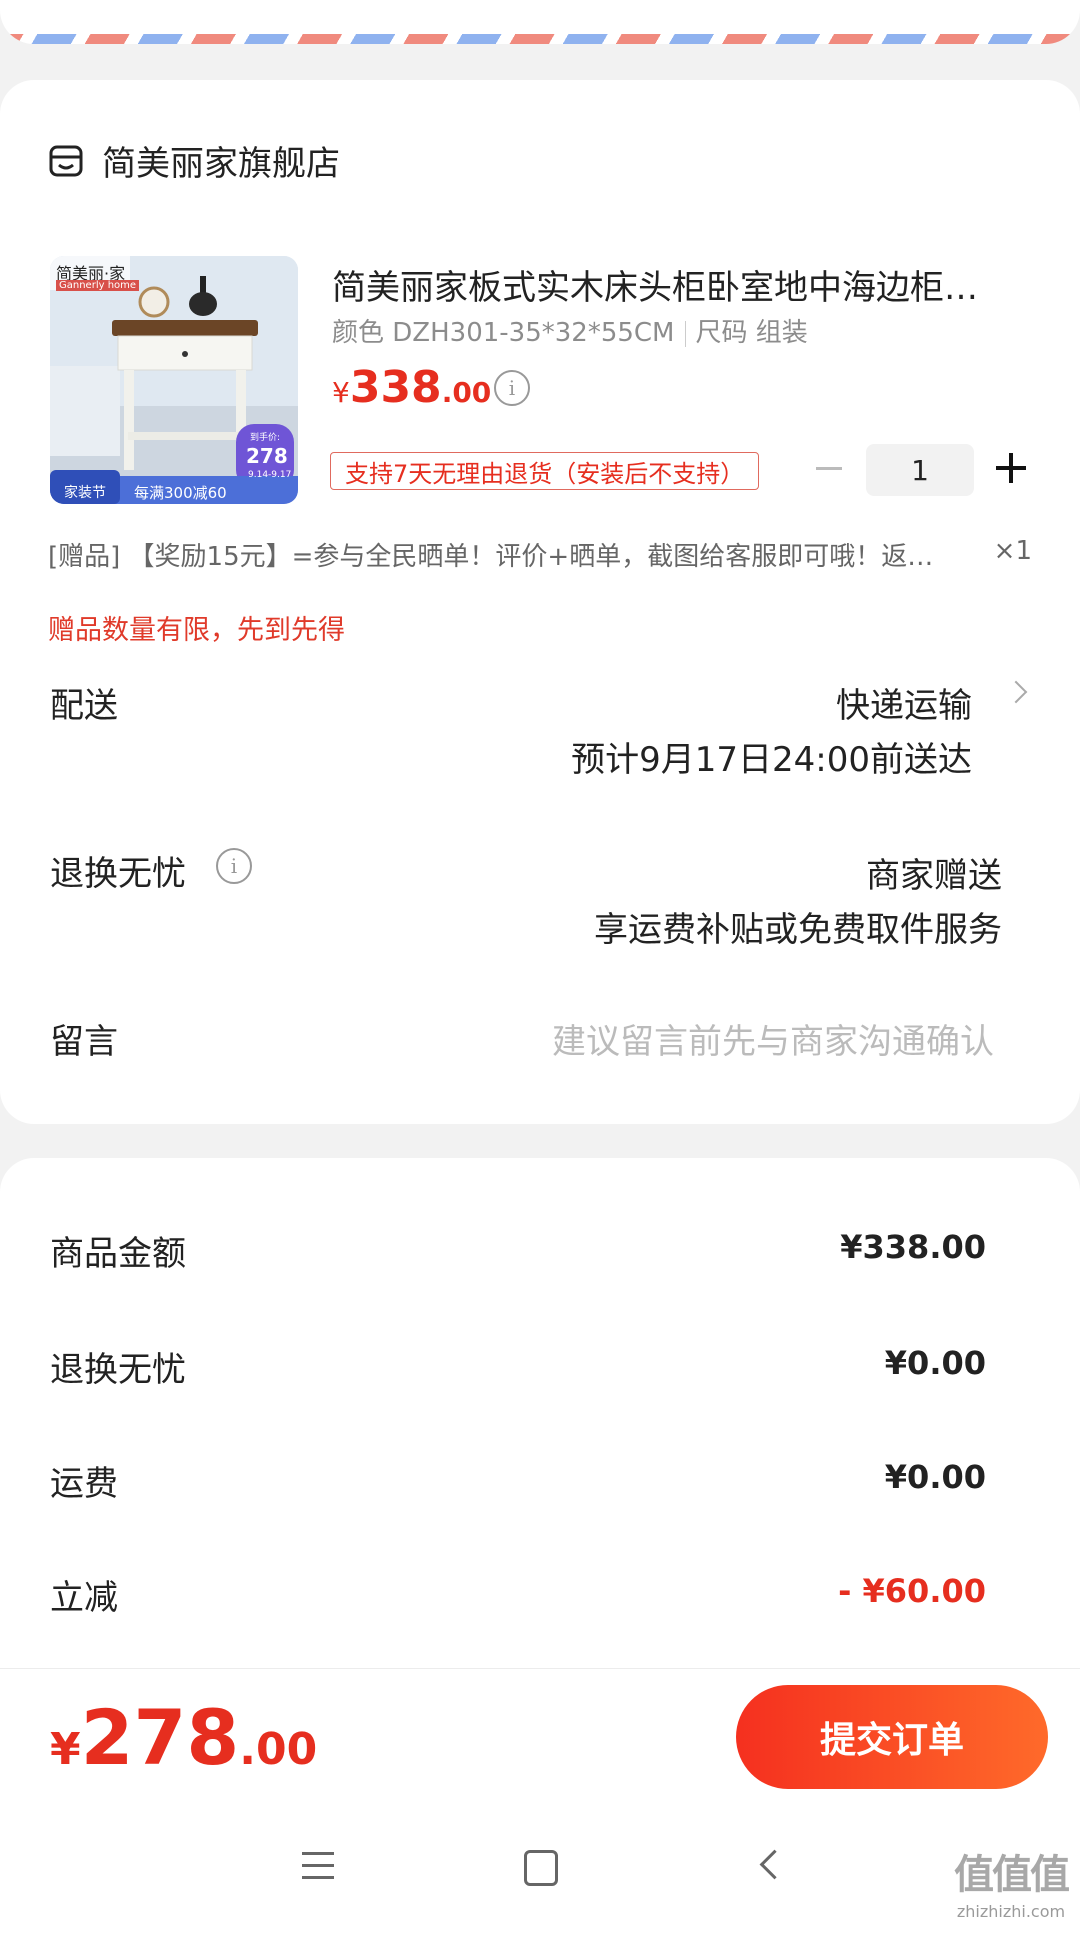  I want to click on chevron-right-icon, so click(1016, 692).